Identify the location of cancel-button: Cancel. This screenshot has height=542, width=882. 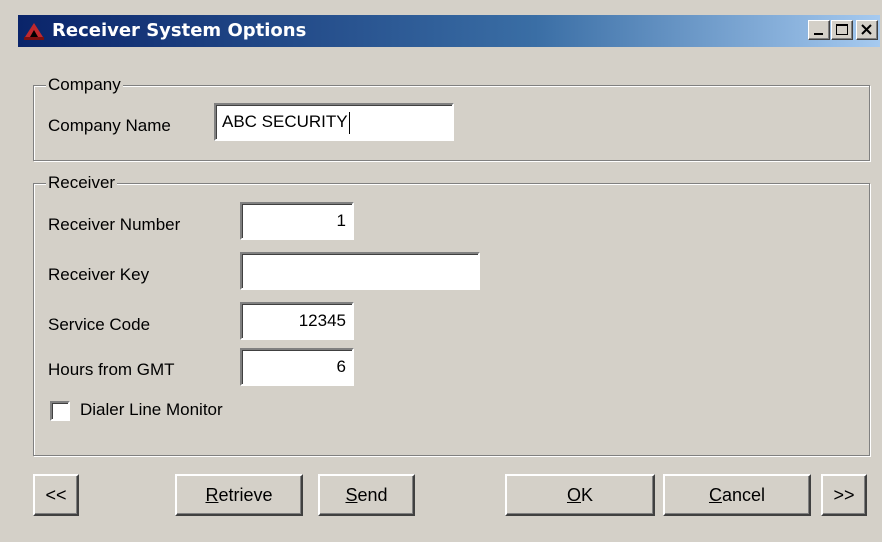
(737, 495).